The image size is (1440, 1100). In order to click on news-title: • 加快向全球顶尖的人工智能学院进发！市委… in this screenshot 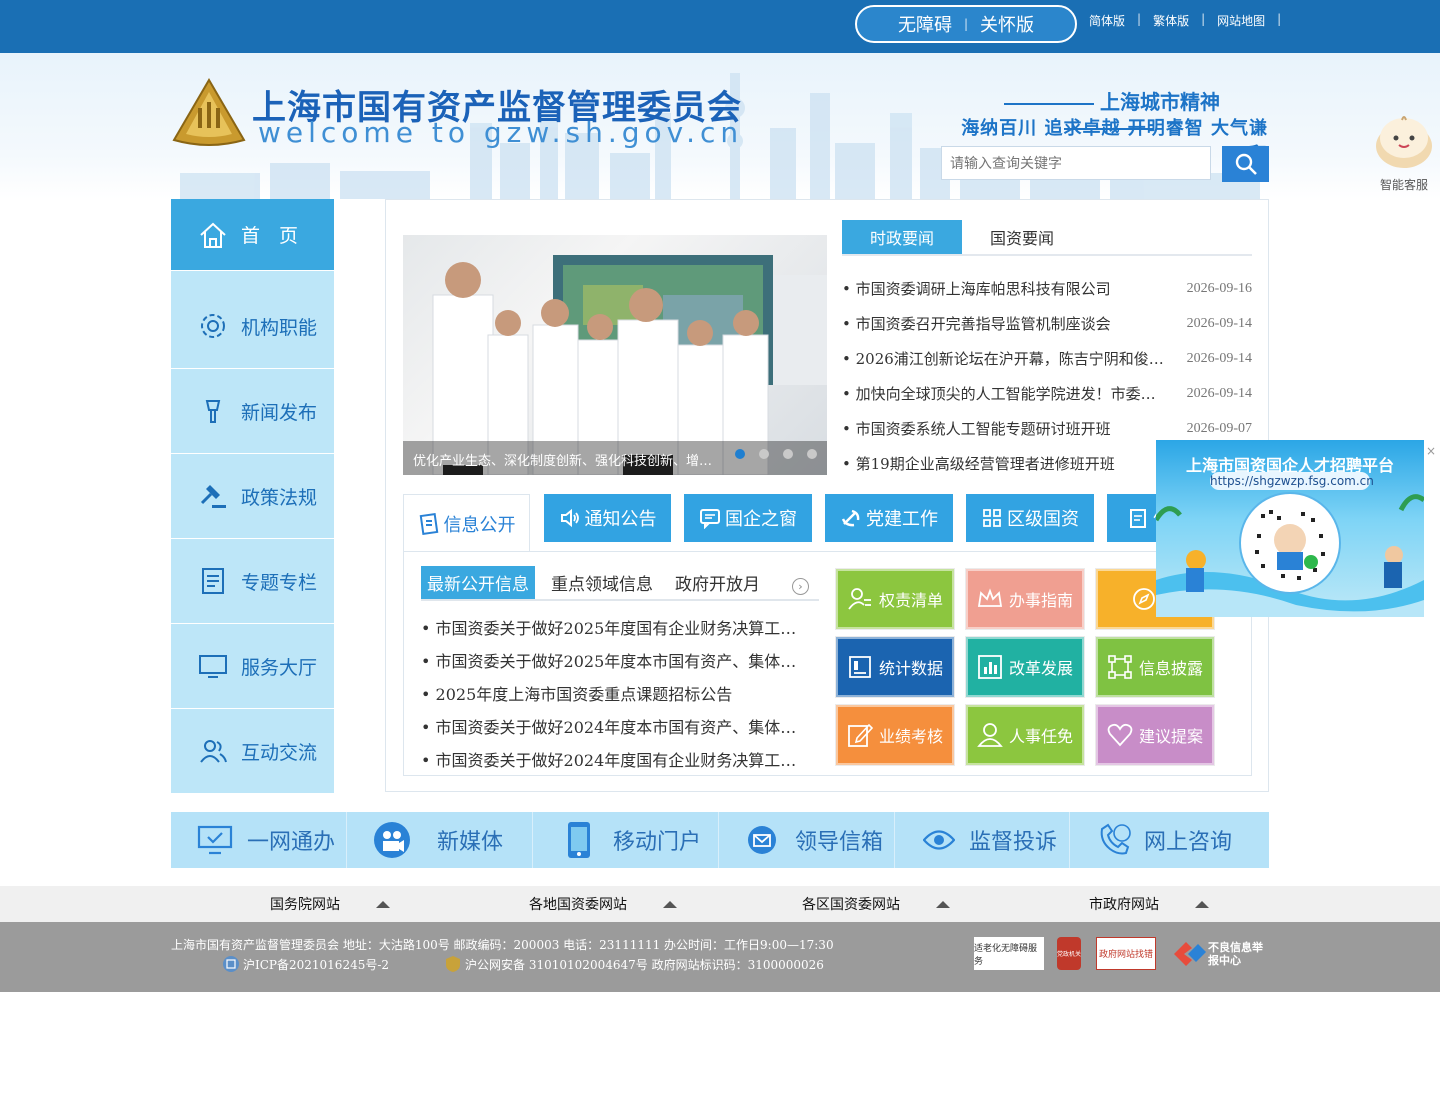, I will do `click(1009, 393)`.